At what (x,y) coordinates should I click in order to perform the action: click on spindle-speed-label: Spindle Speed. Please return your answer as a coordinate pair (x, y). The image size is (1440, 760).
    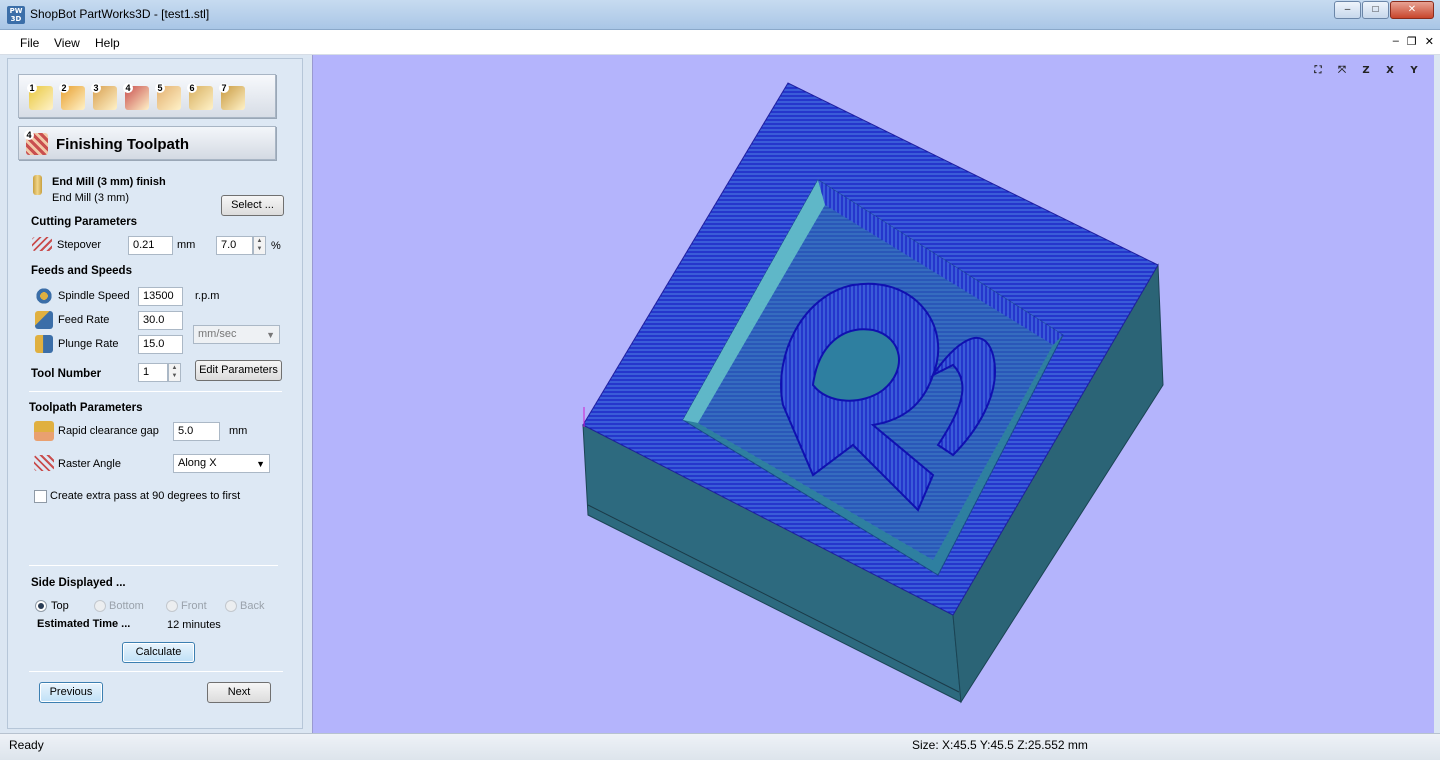
    Looking at the image, I should click on (94, 296).